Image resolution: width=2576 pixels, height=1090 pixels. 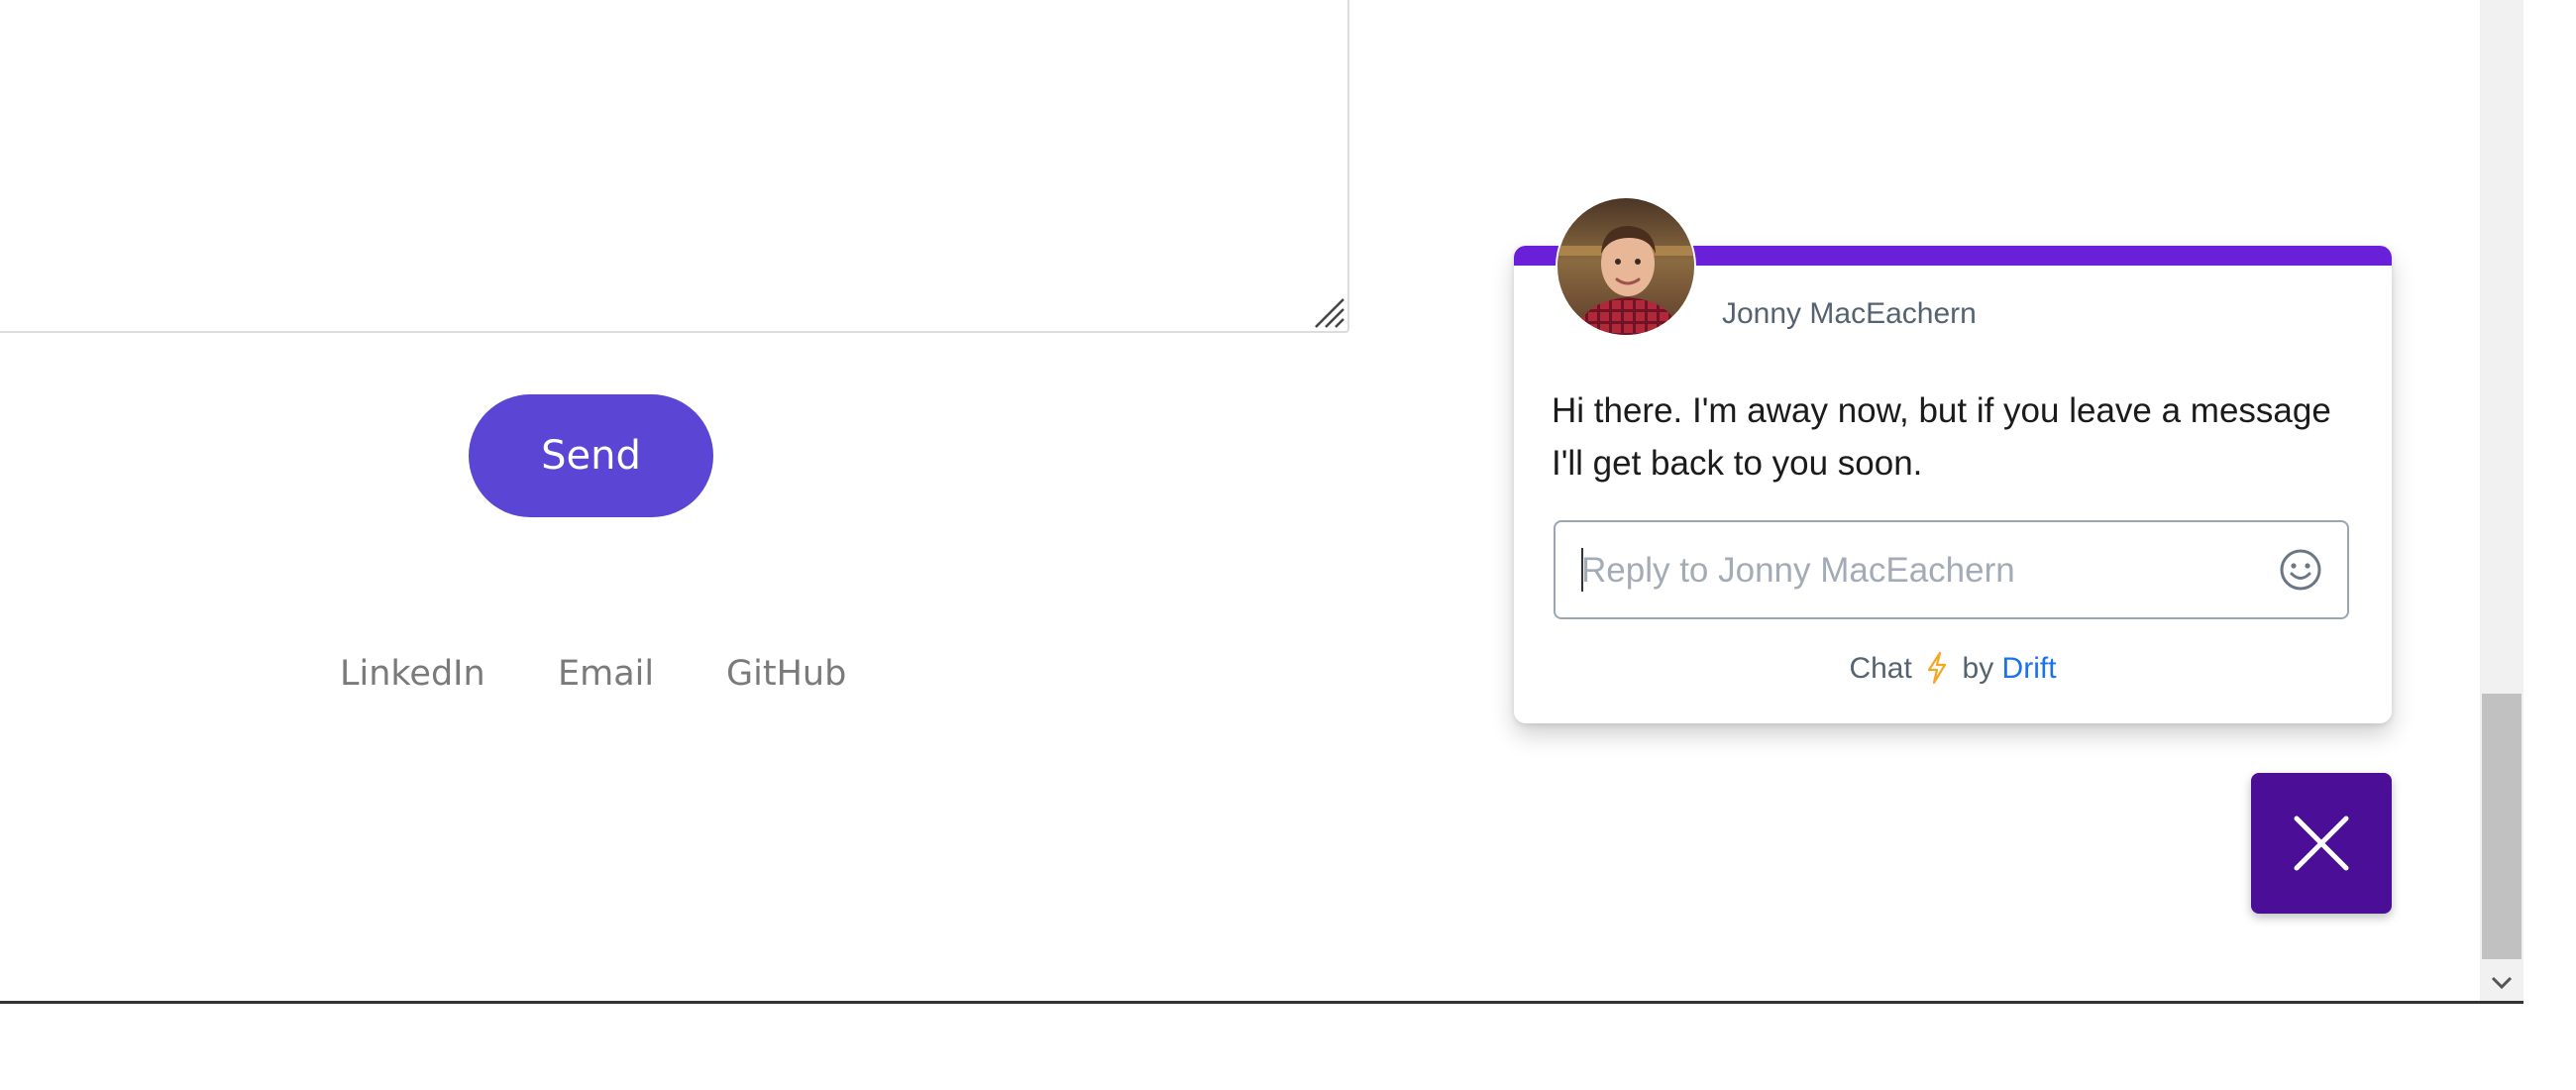 I want to click on resize-grip-icon, so click(x=1327, y=311).